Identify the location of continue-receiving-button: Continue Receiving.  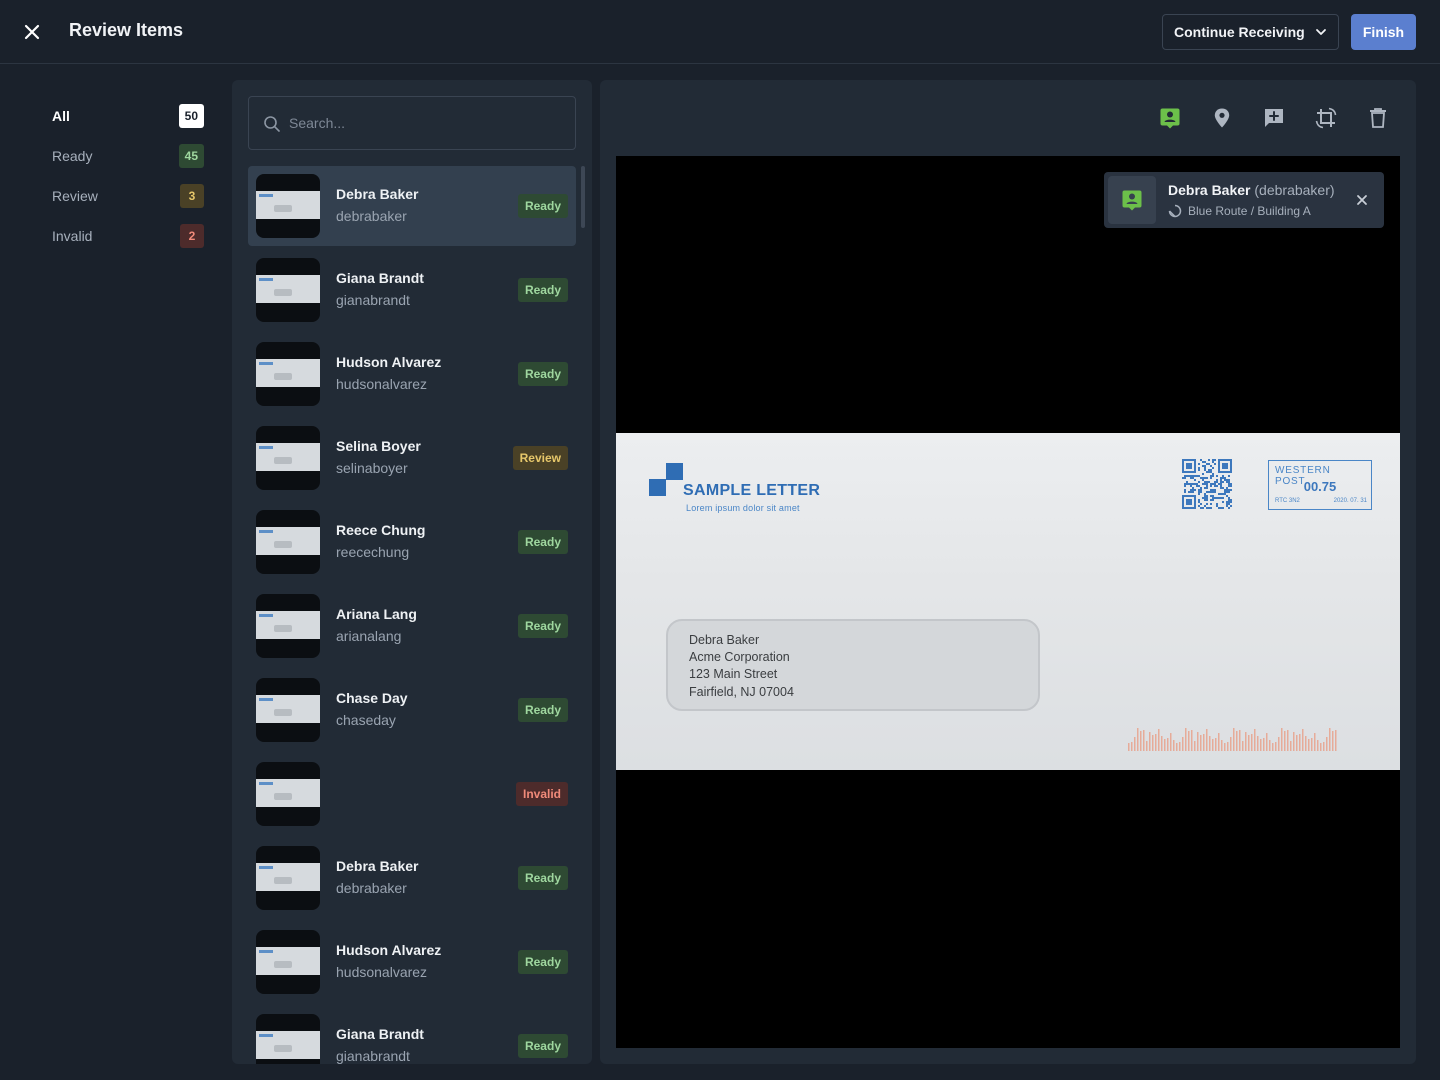
(1250, 32).